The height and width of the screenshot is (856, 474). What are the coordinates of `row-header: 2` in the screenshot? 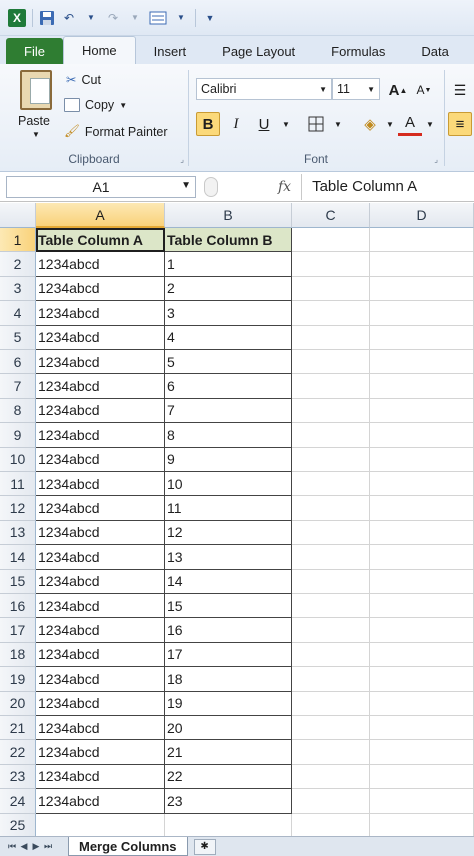 It's located at (18, 264).